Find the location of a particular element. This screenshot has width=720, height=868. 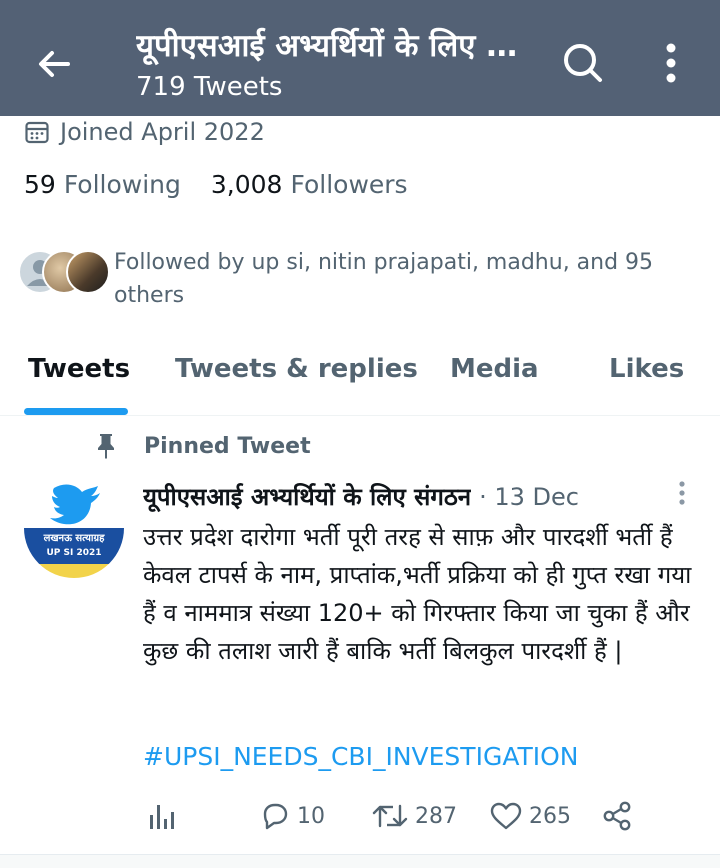

tweet-more-button is located at coordinates (682, 495).